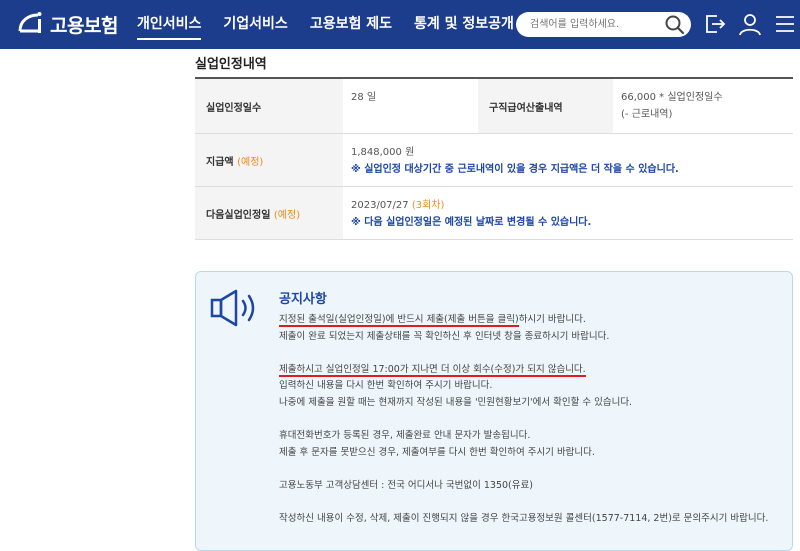 The height and width of the screenshot is (551, 800). What do you see at coordinates (255, 24) in the screenshot?
I see `nav-business-service: 기업서비스` at bounding box center [255, 24].